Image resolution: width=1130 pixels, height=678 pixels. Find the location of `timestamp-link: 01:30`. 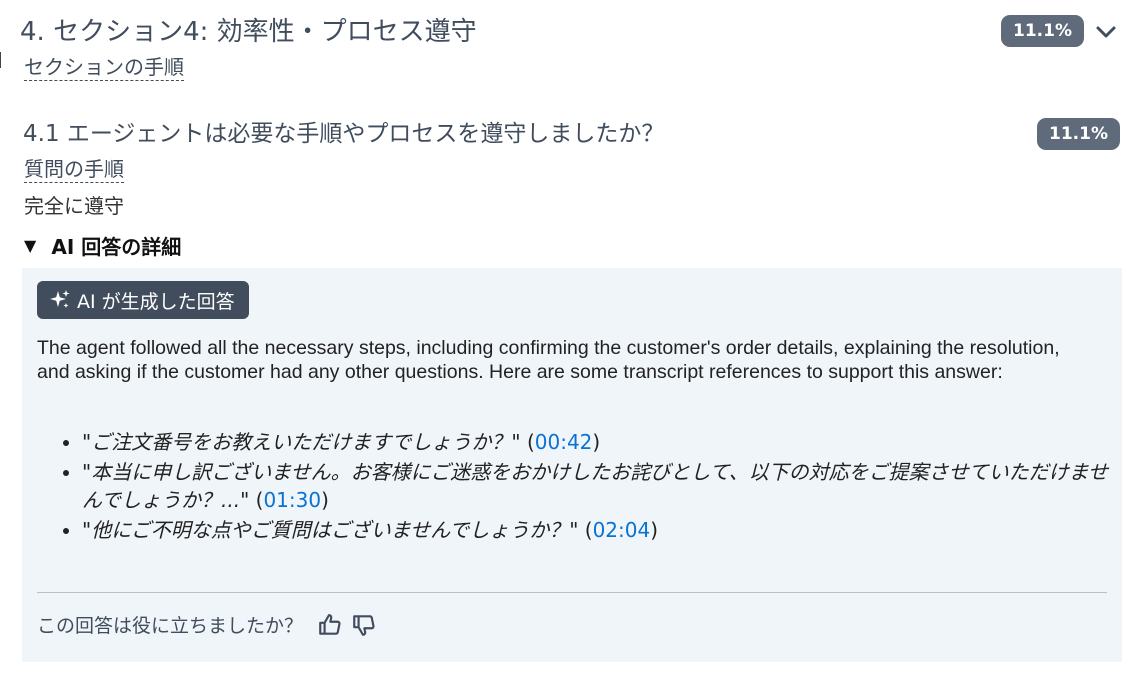

timestamp-link: 01:30 is located at coordinates (292, 500).